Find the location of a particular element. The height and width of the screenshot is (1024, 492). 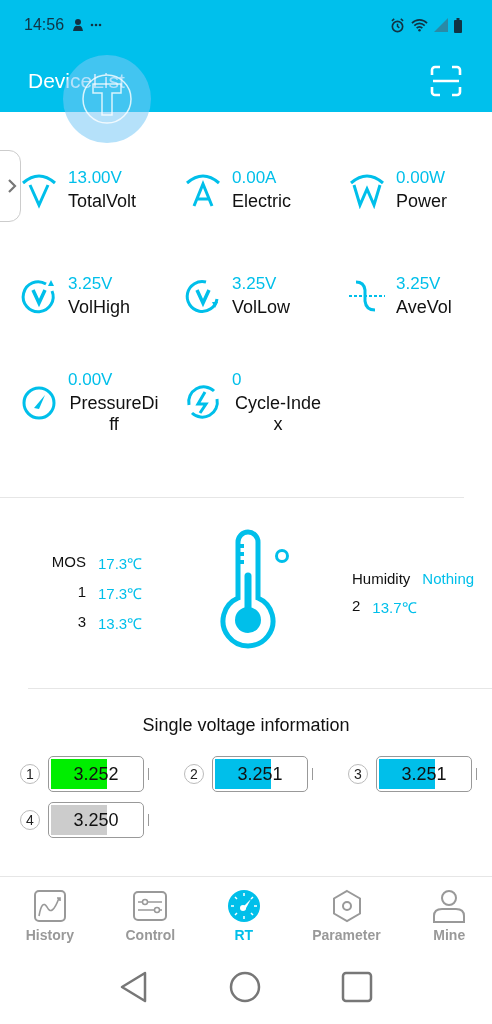

metric-value: 0.00V is located at coordinates (90, 379).